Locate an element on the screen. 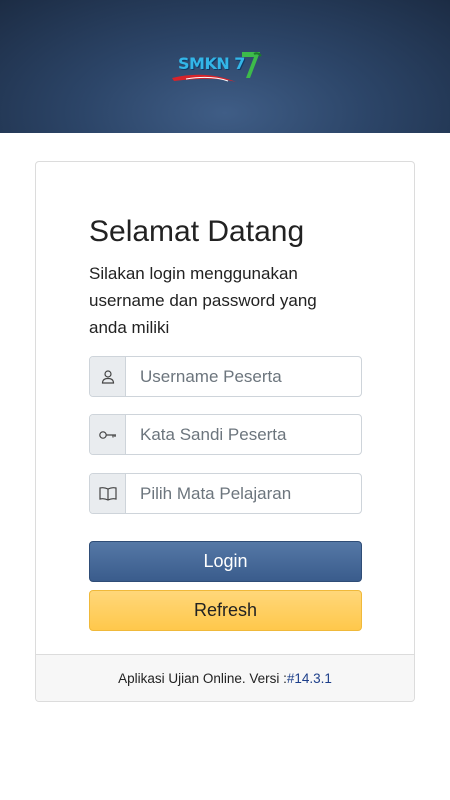 This screenshot has width=450, height=800. key-icon is located at coordinates (108, 434).